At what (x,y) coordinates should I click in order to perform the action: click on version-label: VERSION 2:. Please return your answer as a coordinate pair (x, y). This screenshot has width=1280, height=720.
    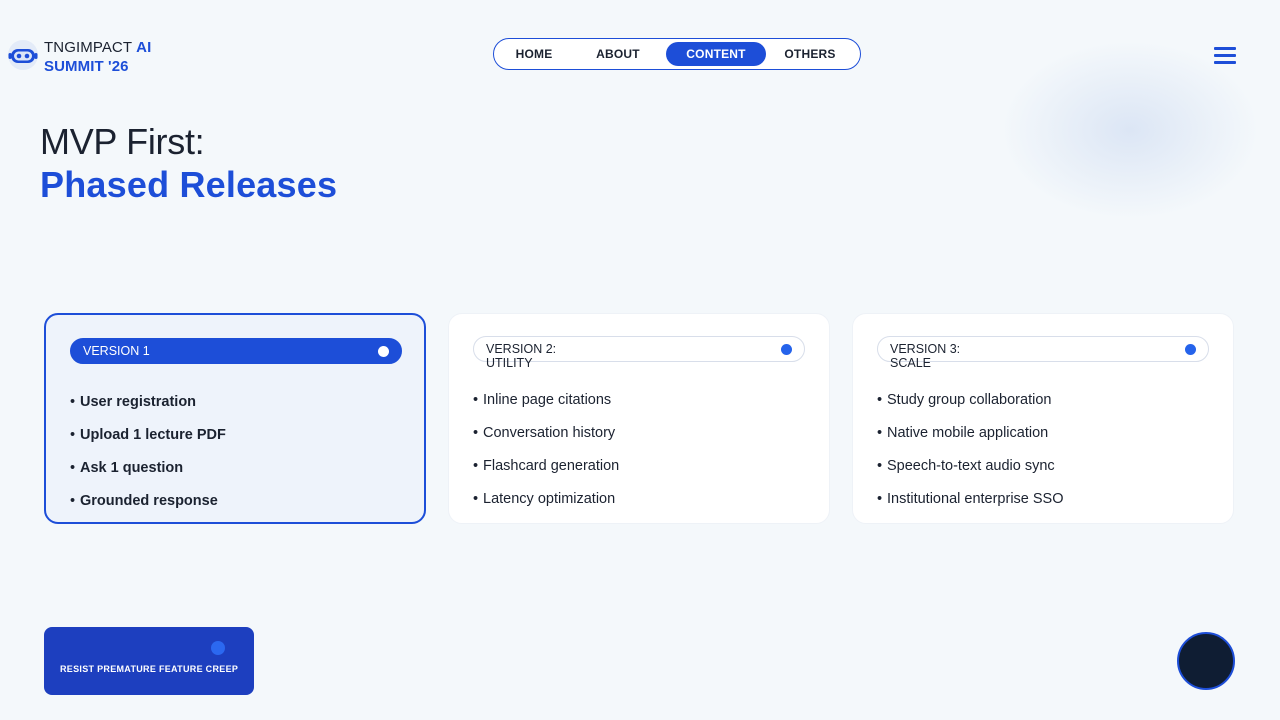
    Looking at the image, I should click on (521, 349).